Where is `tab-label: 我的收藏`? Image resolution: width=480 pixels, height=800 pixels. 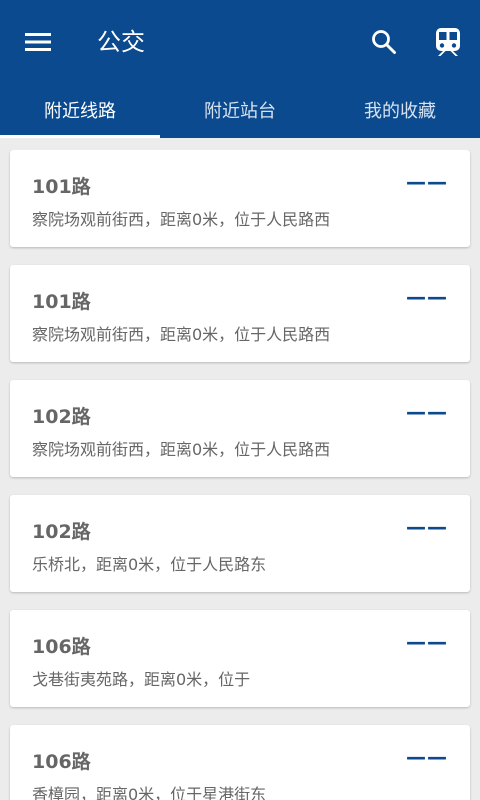 tab-label: 我的收藏 is located at coordinates (400, 111).